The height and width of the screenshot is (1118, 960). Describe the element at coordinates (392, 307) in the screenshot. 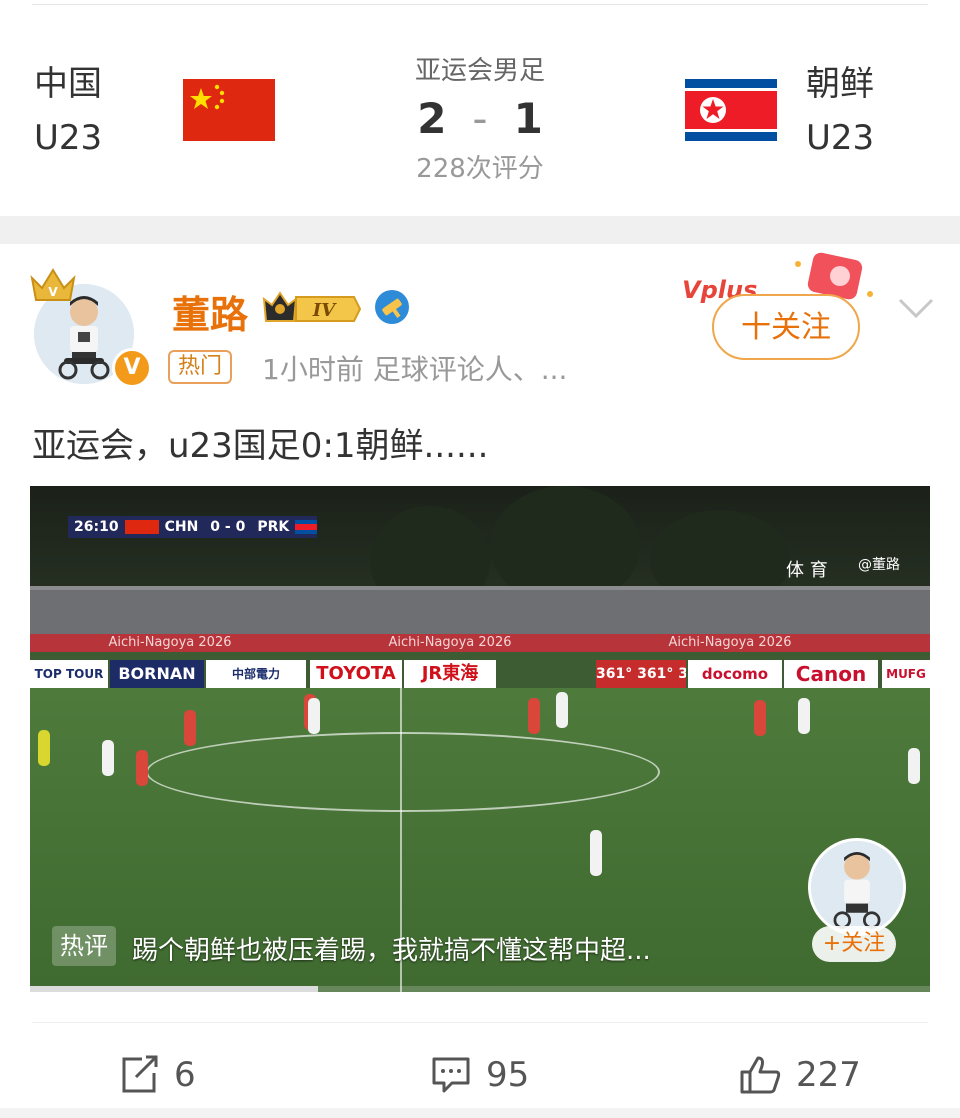

I see `verification-badge-icon` at that location.